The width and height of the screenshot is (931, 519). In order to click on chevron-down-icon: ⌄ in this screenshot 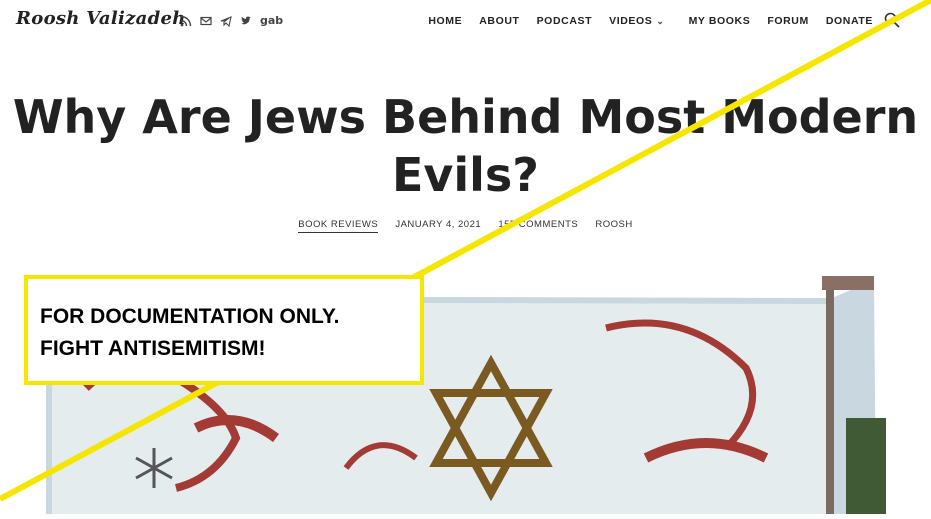, I will do `click(660, 20)`.